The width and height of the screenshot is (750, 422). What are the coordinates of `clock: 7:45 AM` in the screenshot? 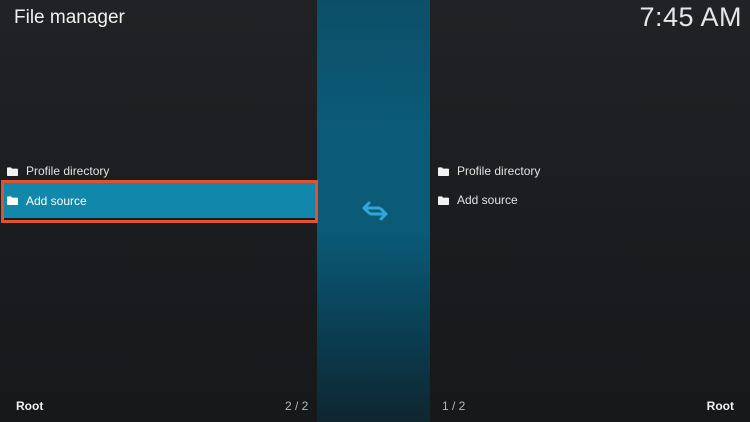 It's located at (690, 17).